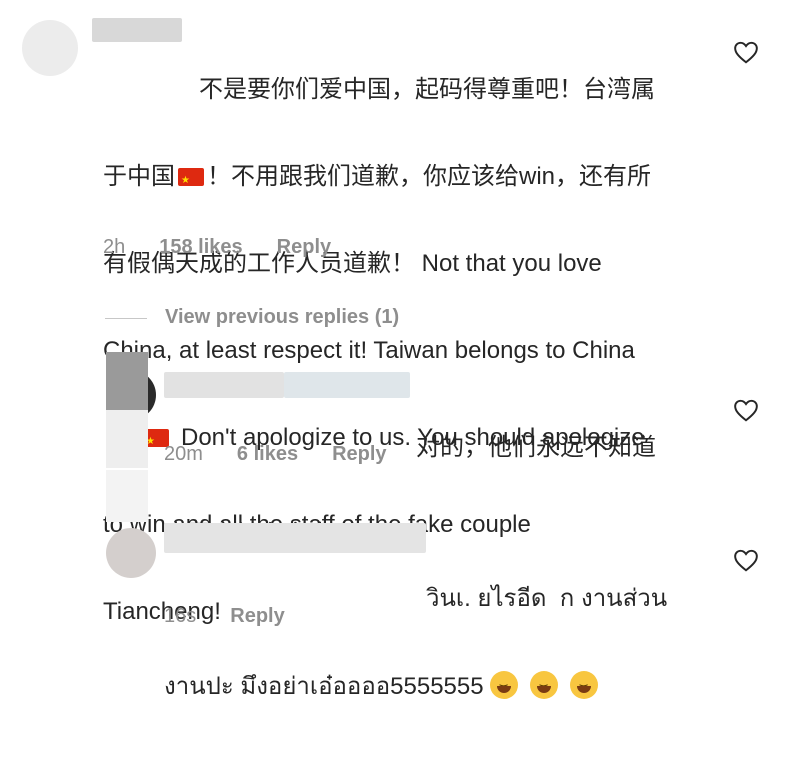 Image resolution: width=800 pixels, height=759 pixels. I want to click on comment-meta: 2h 158 likes Reply, so click(217, 247).